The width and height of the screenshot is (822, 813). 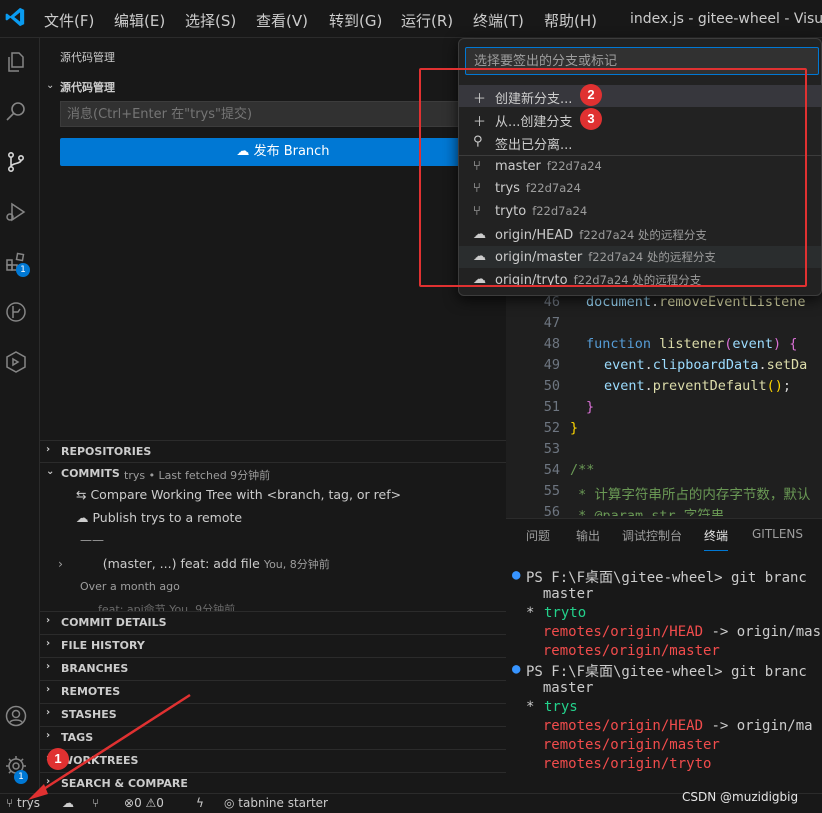 What do you see at coordinates (282, 20) in the screenshot?
I see `menu-view: 查看(V)` at bounding box center [282, 20].